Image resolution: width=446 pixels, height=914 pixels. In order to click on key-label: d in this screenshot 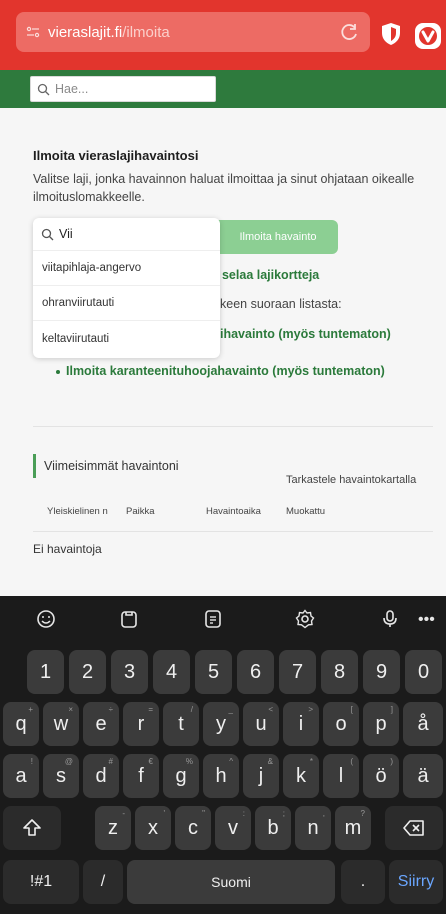, I will do `click(101, 775)`.